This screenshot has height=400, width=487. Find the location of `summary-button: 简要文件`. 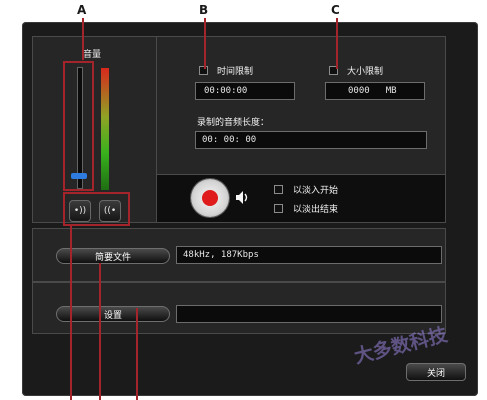

summary-button: 简要文件 is located at coordinates (113, 256).